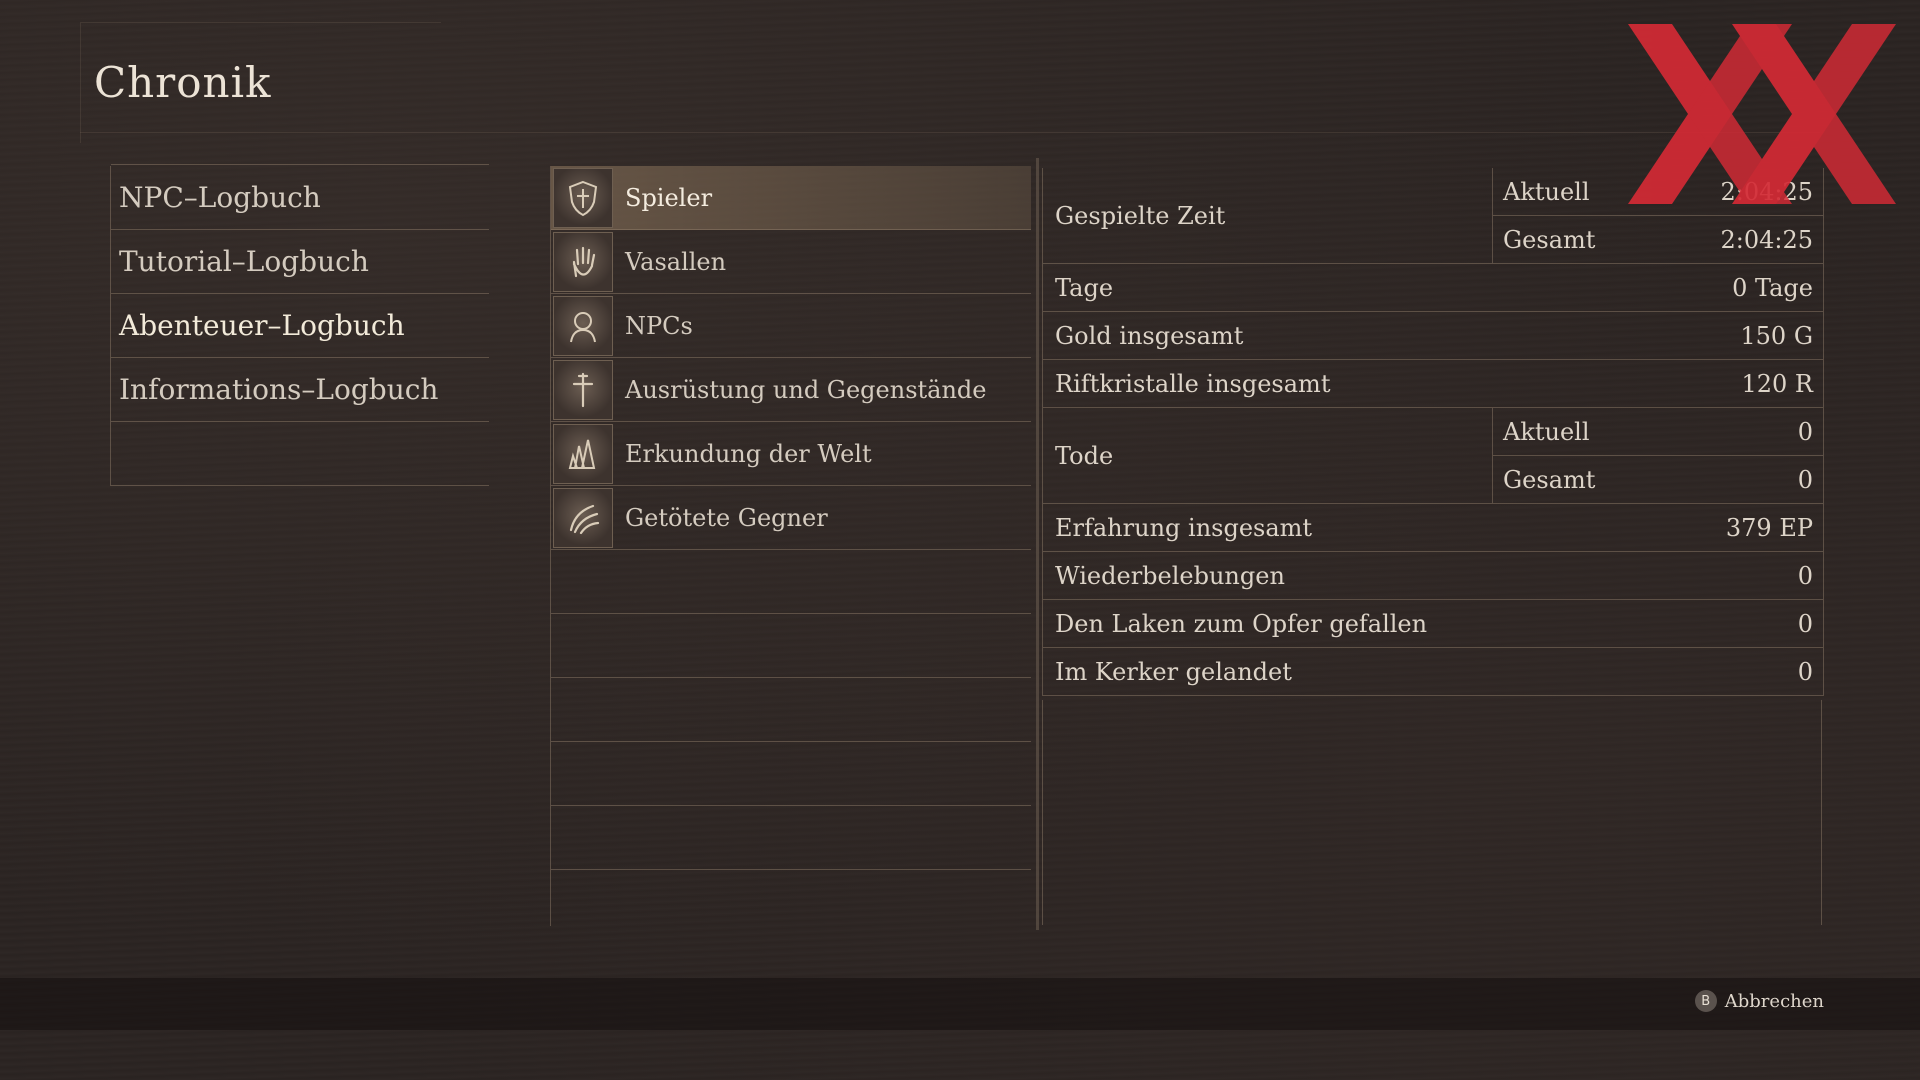 This screenshot has width=1920, height=1080. Describe the element at coordinates (1432, 812) in the screenshot. I see `stats-panel-frame` at that location.